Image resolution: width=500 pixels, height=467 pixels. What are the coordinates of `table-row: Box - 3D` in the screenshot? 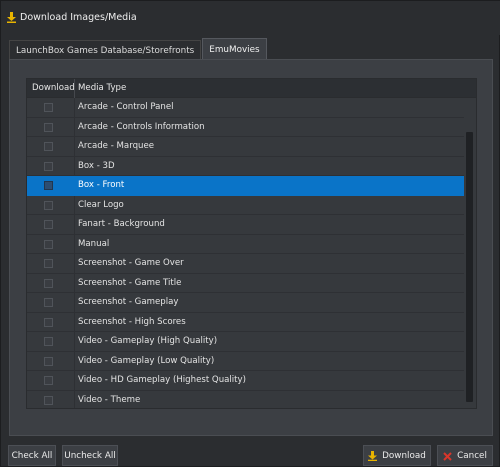 It's located at (245, 166).